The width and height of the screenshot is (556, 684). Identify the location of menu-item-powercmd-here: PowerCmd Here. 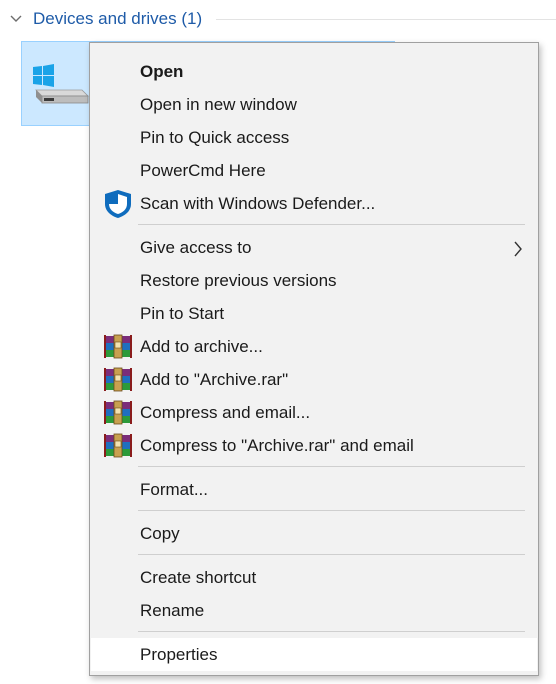
(314, 170).